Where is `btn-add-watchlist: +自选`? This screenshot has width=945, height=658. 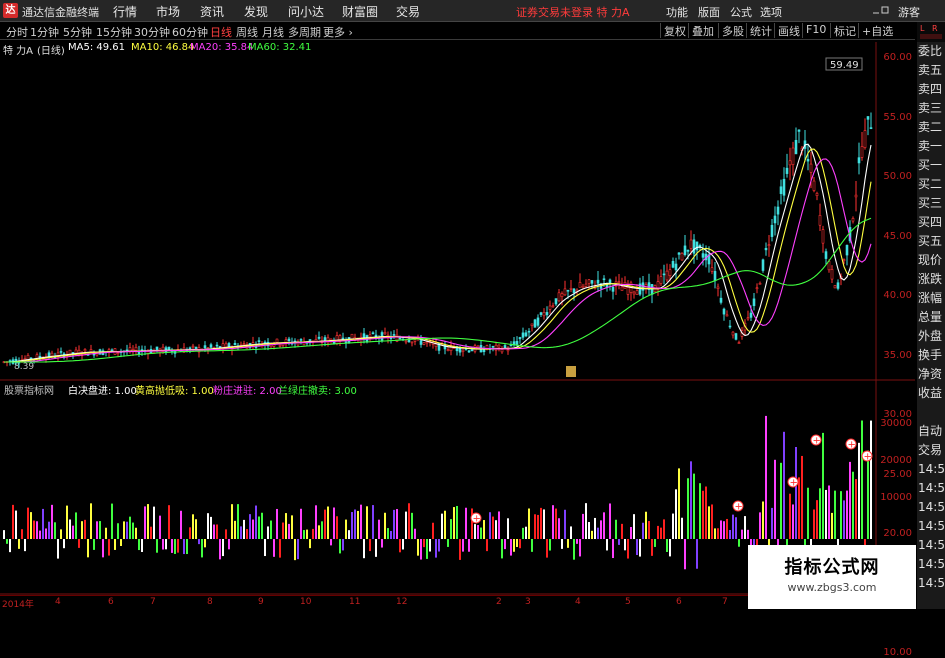
btn-add-watchlist: +自选 is located at coordinates (883, 30).